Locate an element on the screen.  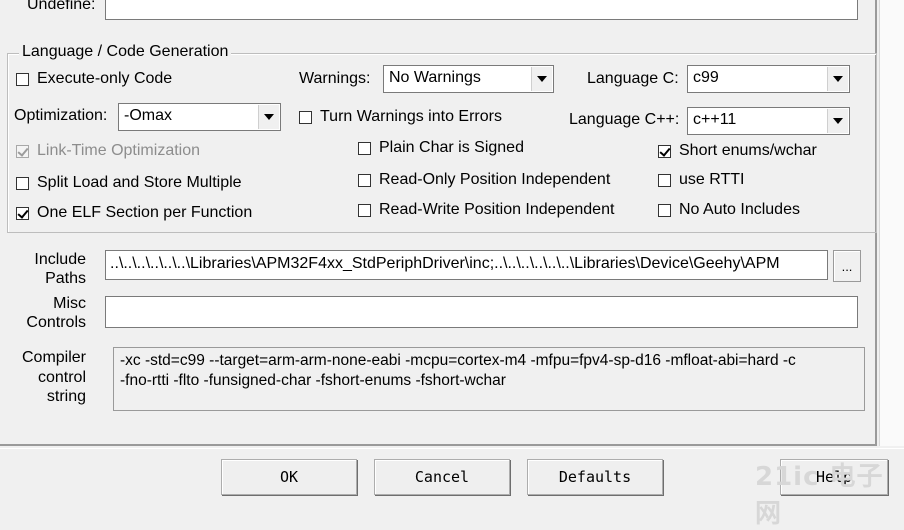
language-cpp-dropdown-button is located at coordinates (837, 121).